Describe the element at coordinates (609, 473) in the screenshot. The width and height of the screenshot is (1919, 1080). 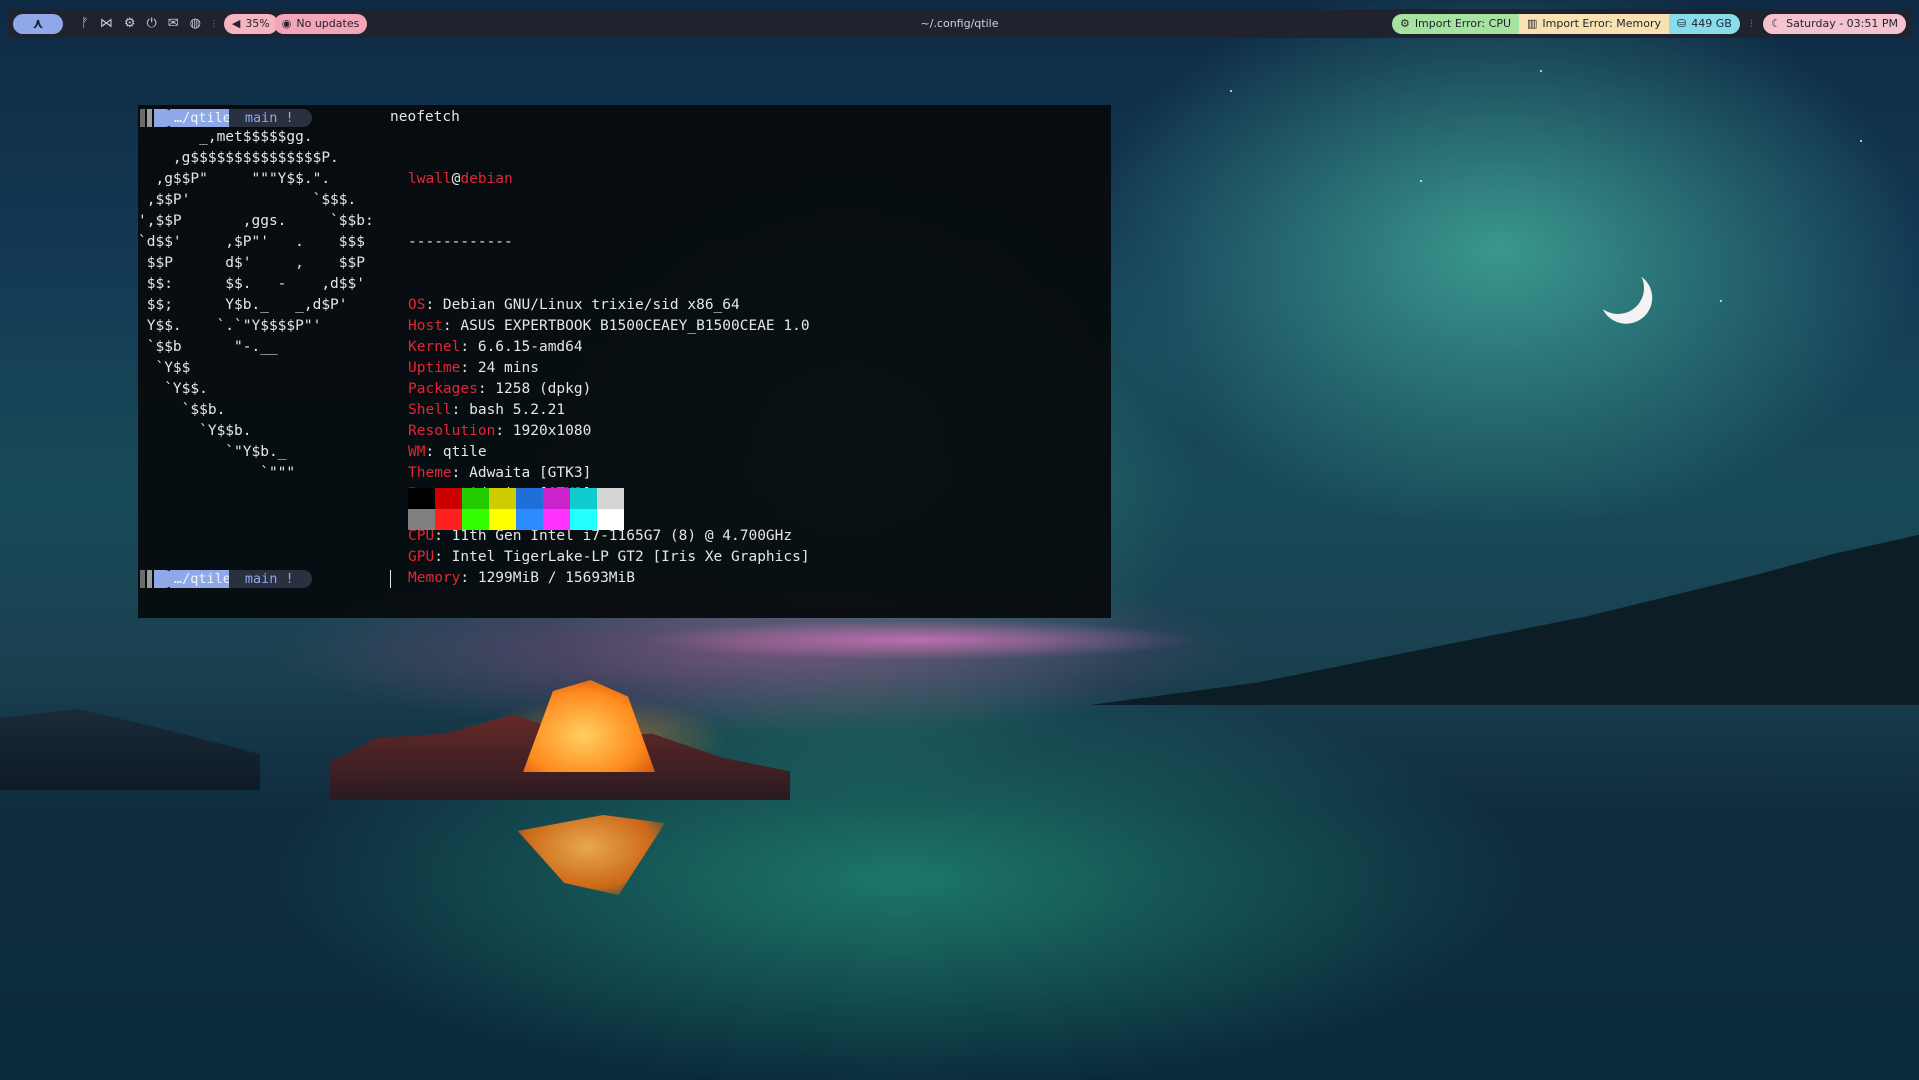
I see `info-line: Theme: Adwaita [GTK3]` at that location.